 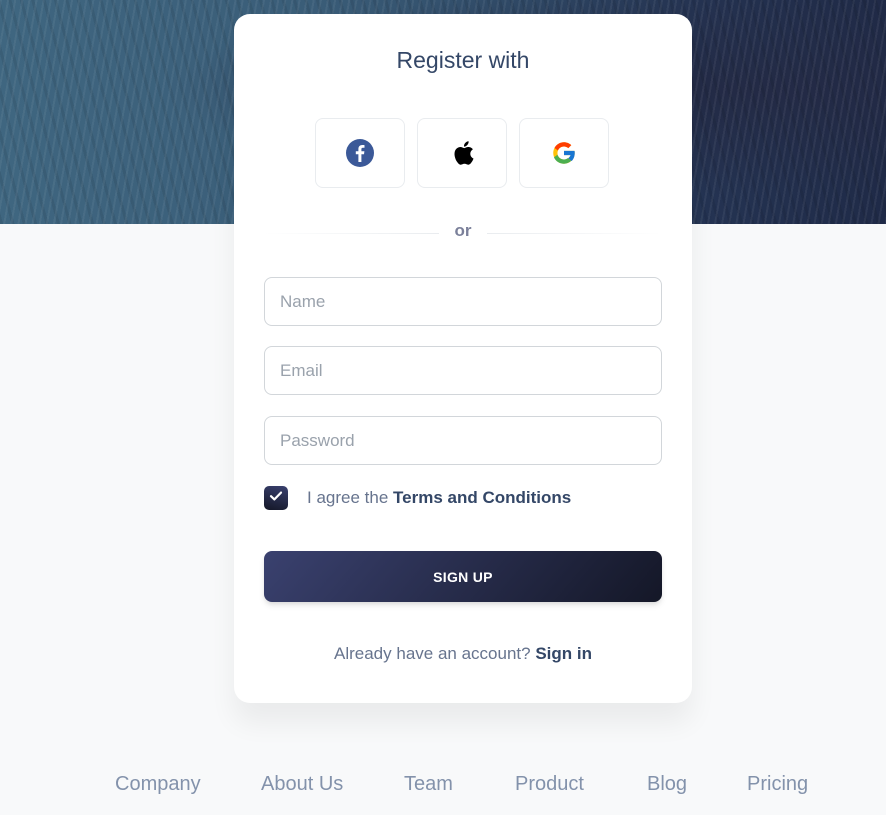 I want to click on sign-in-prompt: Already have an account? Sign in, so click(x=463, y=654).